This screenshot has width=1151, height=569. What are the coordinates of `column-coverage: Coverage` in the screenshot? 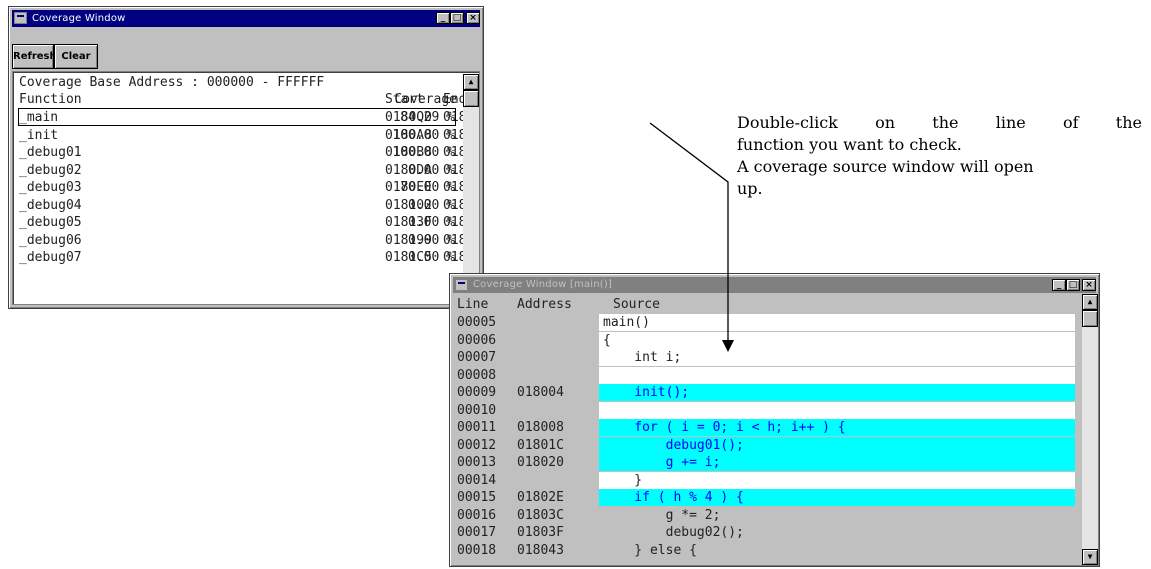 It's located at (425, 99).